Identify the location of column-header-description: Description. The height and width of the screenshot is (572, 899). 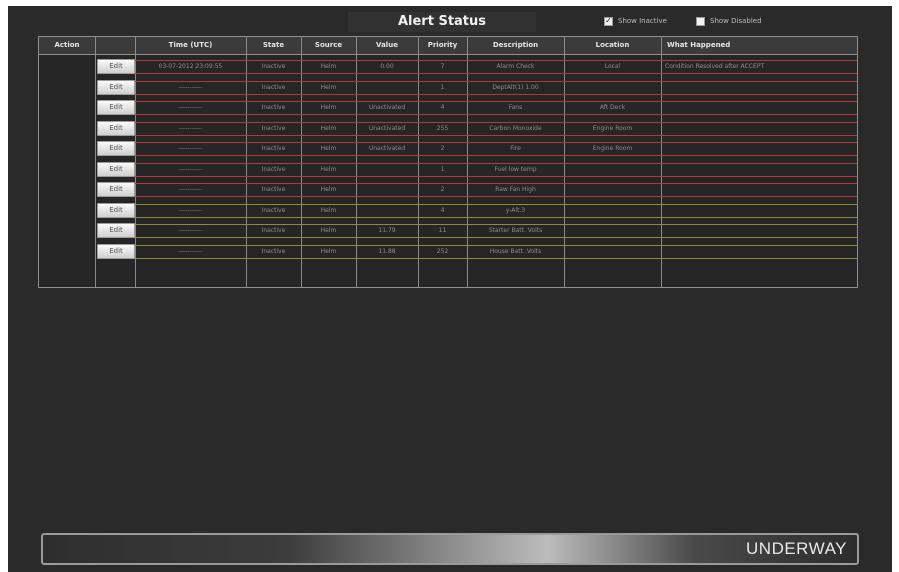
(515, 45).